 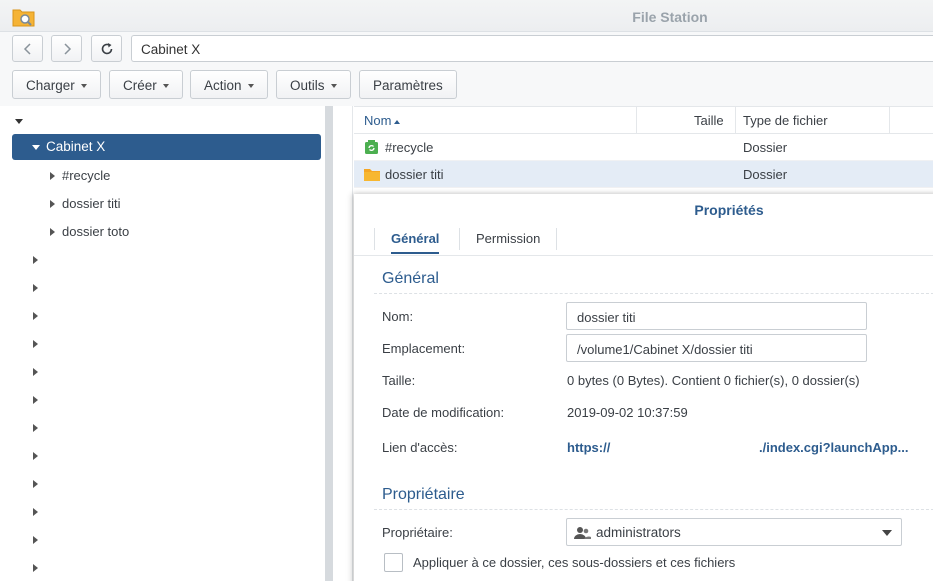 I want to click on folder-icon, so click(x=372, y=176).